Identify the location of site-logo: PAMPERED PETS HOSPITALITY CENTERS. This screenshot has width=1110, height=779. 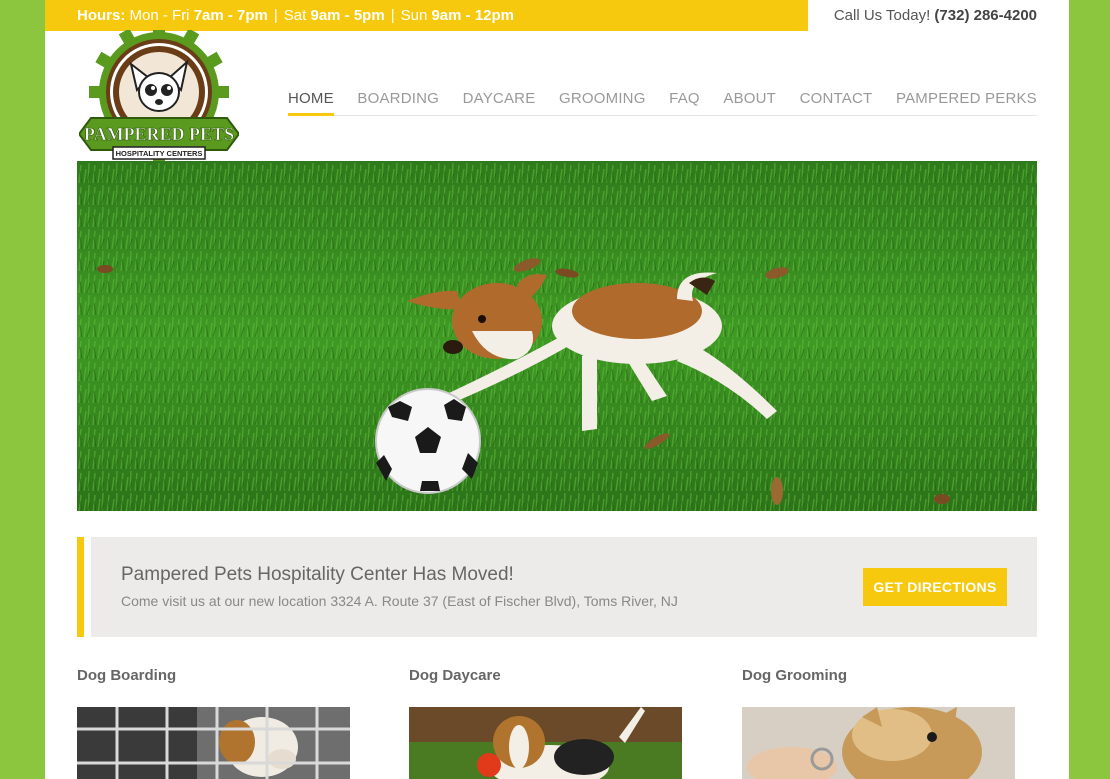
(159, 92).